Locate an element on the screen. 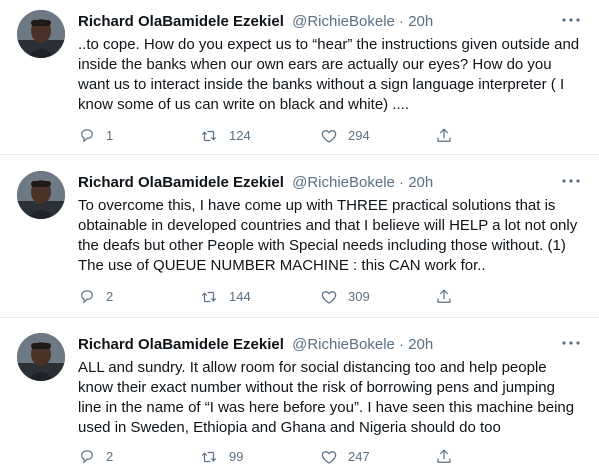 This screenshot has width=599, height=473. like-count: 309 is located at coordinates (359, 296).